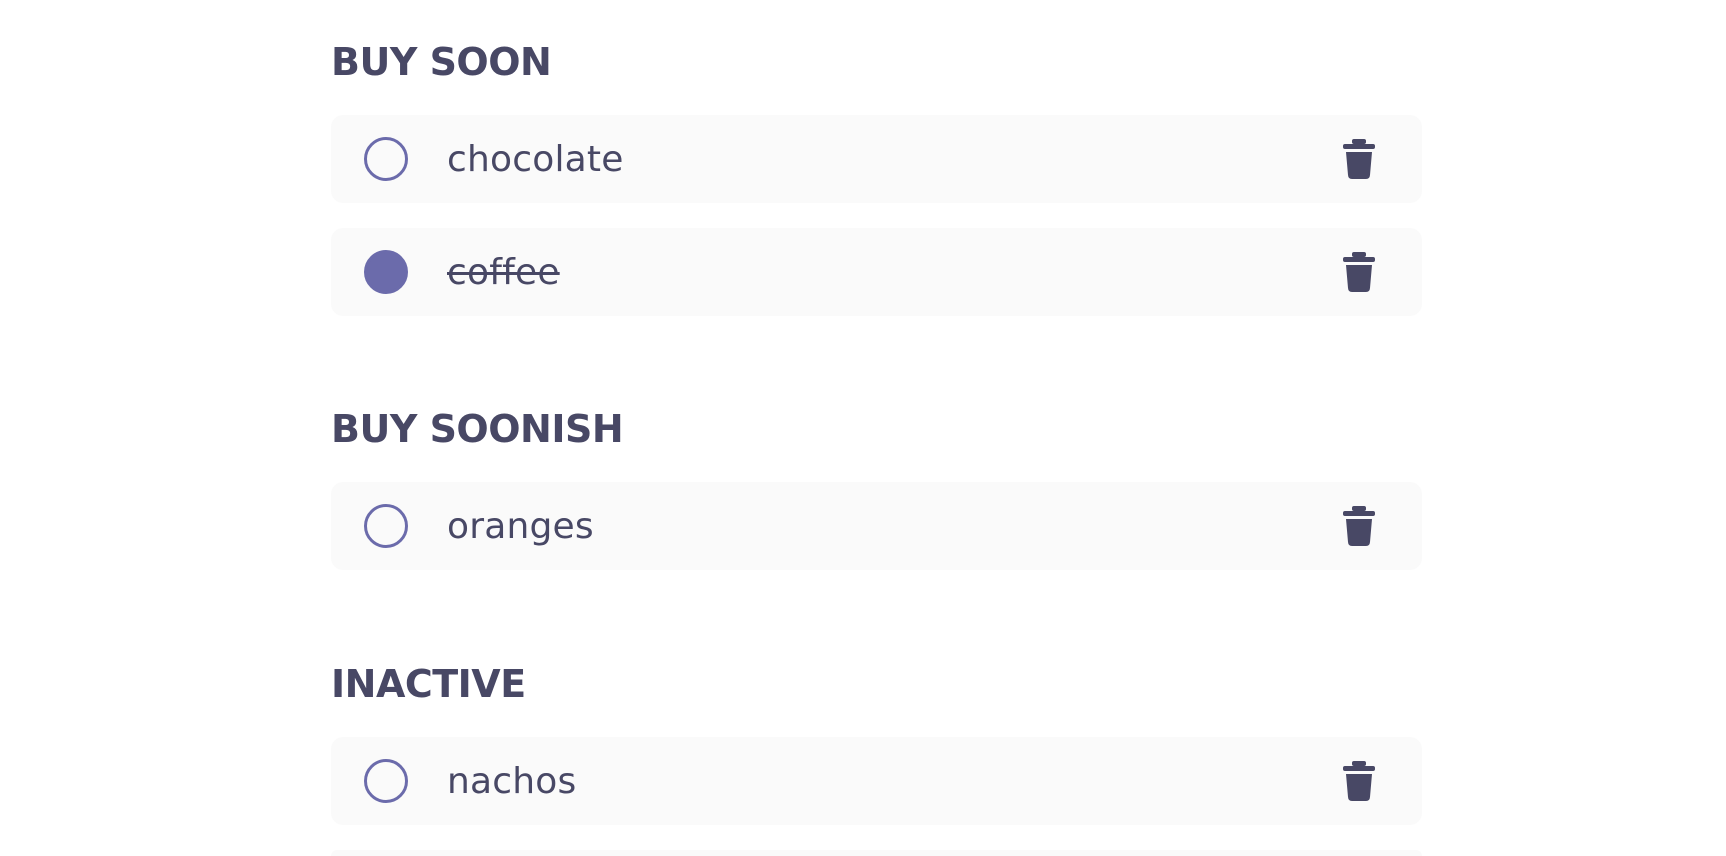 The image size is (1726, 856). Describe the element at coordinates (441, 62) in the screenshot. I see `section-title-buy-soon: BUY SOON` at that location.